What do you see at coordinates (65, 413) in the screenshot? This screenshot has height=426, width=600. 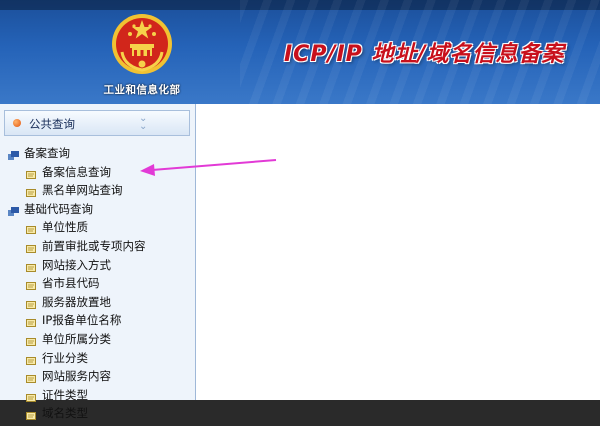 I see `tree-item-label: 域名类型` at bounding box center [65, 413].